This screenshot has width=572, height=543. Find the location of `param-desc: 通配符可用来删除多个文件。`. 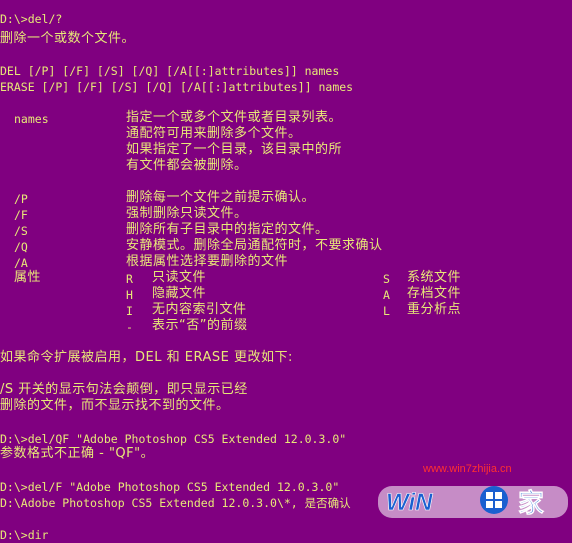

param-desc: 通配符可用来删除多个文件。 is located at coordinates (214, 133).